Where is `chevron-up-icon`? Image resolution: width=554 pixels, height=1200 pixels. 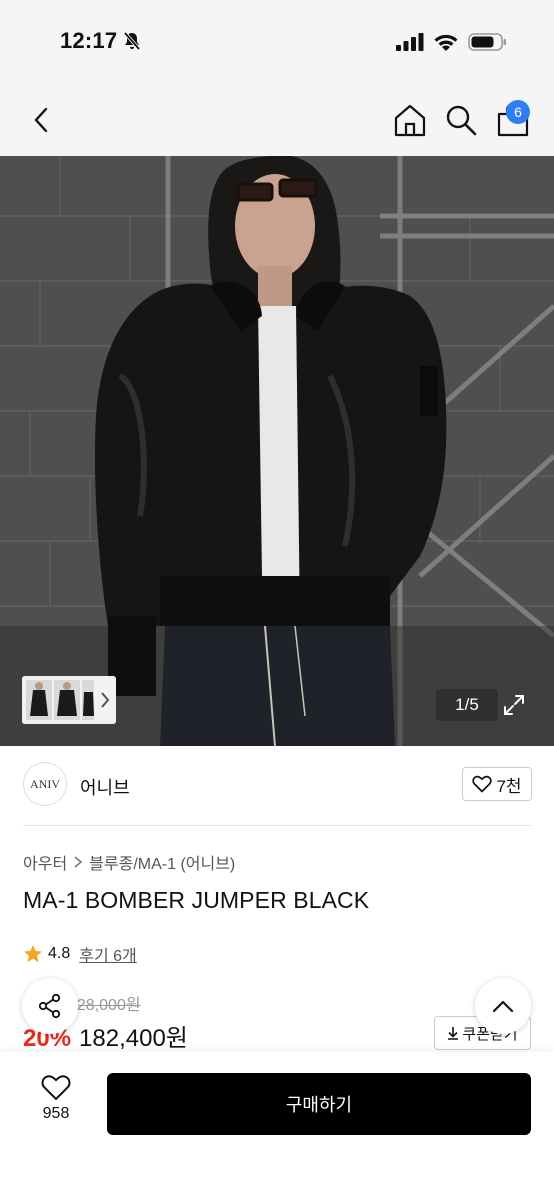
chevron-up-icon is located at coordinates (503, 1006).